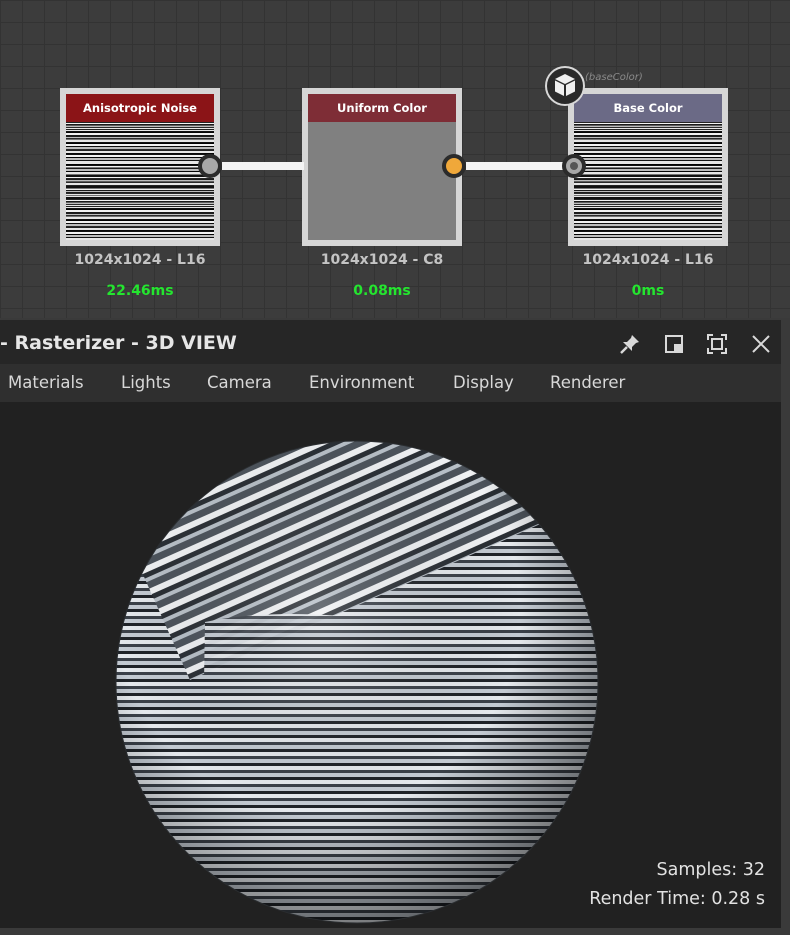  Describe the element at coordinates (587, 382) in the screenshot. I see `menu-renderer: Renderer` at that location.